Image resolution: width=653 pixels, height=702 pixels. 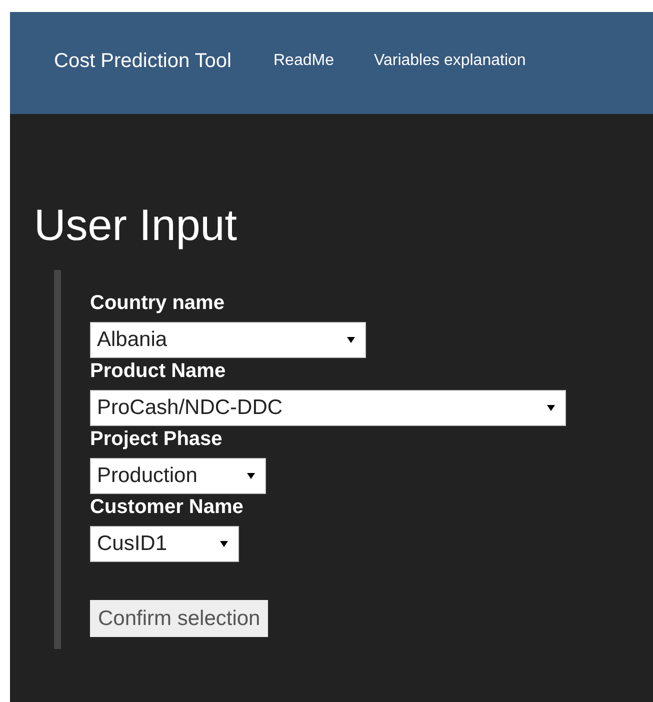 What do you see at coordinates (178, 476) in the screenshot?
I see `dropdown: Production` at bounding box center [178, 476].